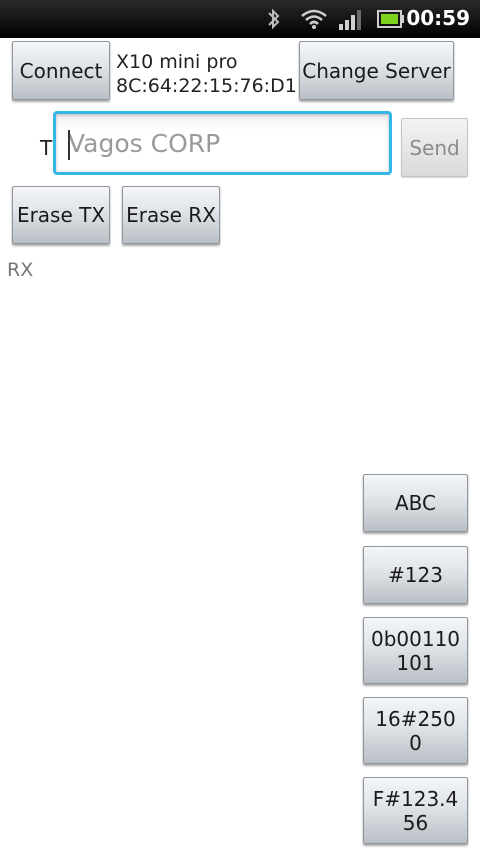  What do you see at coordinates (61, 215) in the screenshot?
I see `erase-tx-button: Erase TX` at bounding box center [61, 215].